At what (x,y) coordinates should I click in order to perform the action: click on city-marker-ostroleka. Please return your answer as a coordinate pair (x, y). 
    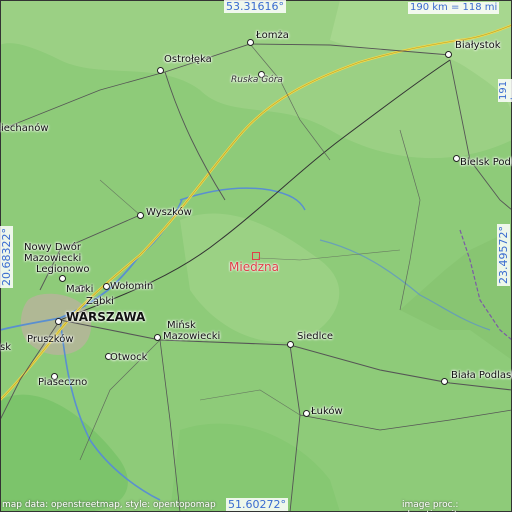
    Looking at the image, I should click on (160, 70).